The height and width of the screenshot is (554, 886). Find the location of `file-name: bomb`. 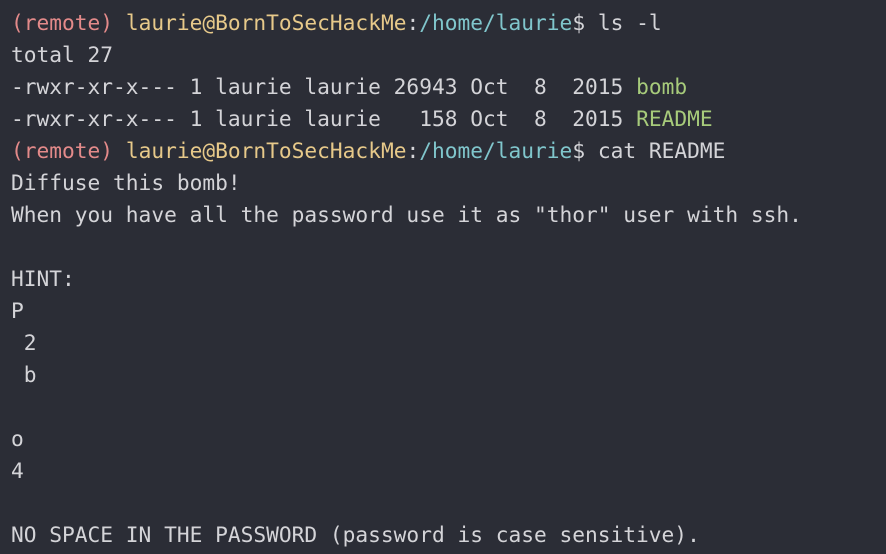

file-name: bomb is located at coordinates (662, 86).